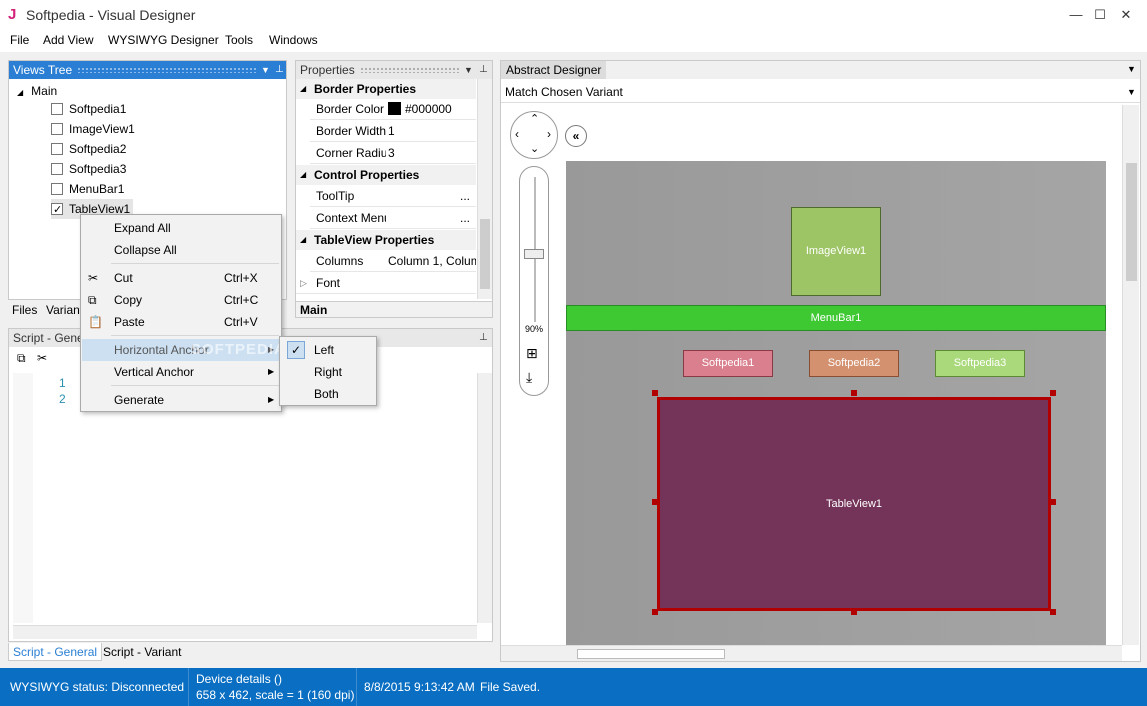 The width and height of the screenshot is (1147, 706). What do you see at coordinates (163, 40) in the screenshot?
I see `menu-wysiwyg-designer: WYSIWYG Designer` at bounding box center [163, 40].